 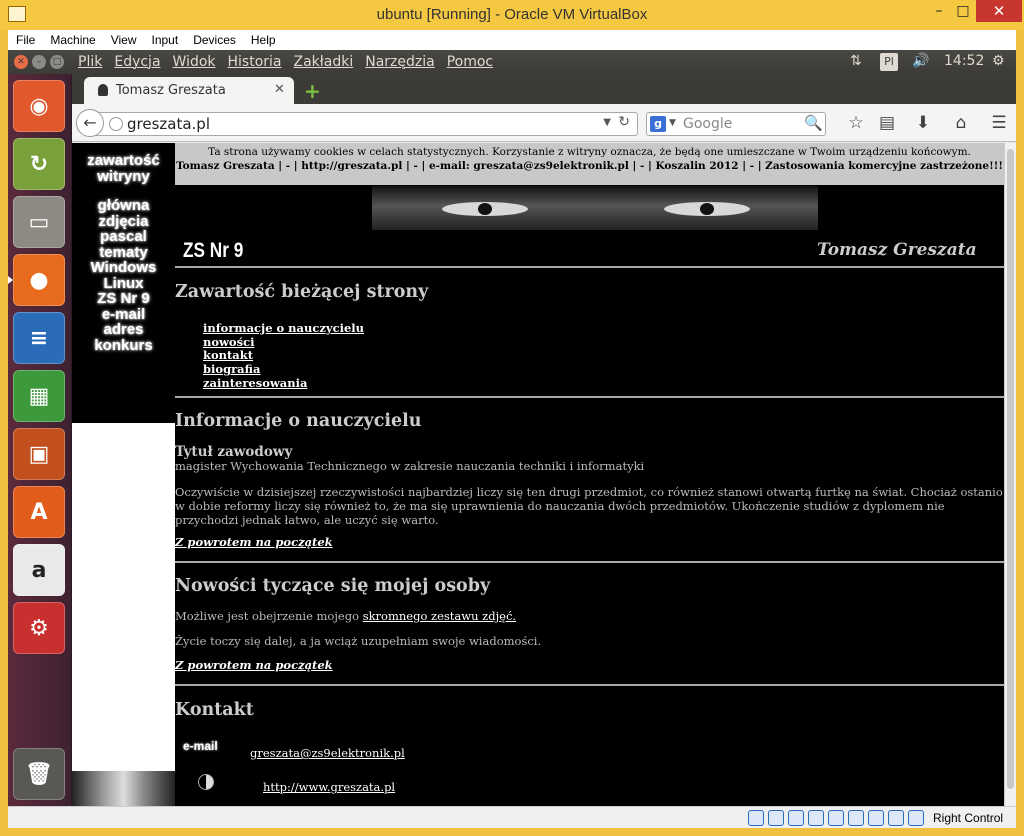 I want to click on menu-historia: Historia, so click(x=255, y=62).